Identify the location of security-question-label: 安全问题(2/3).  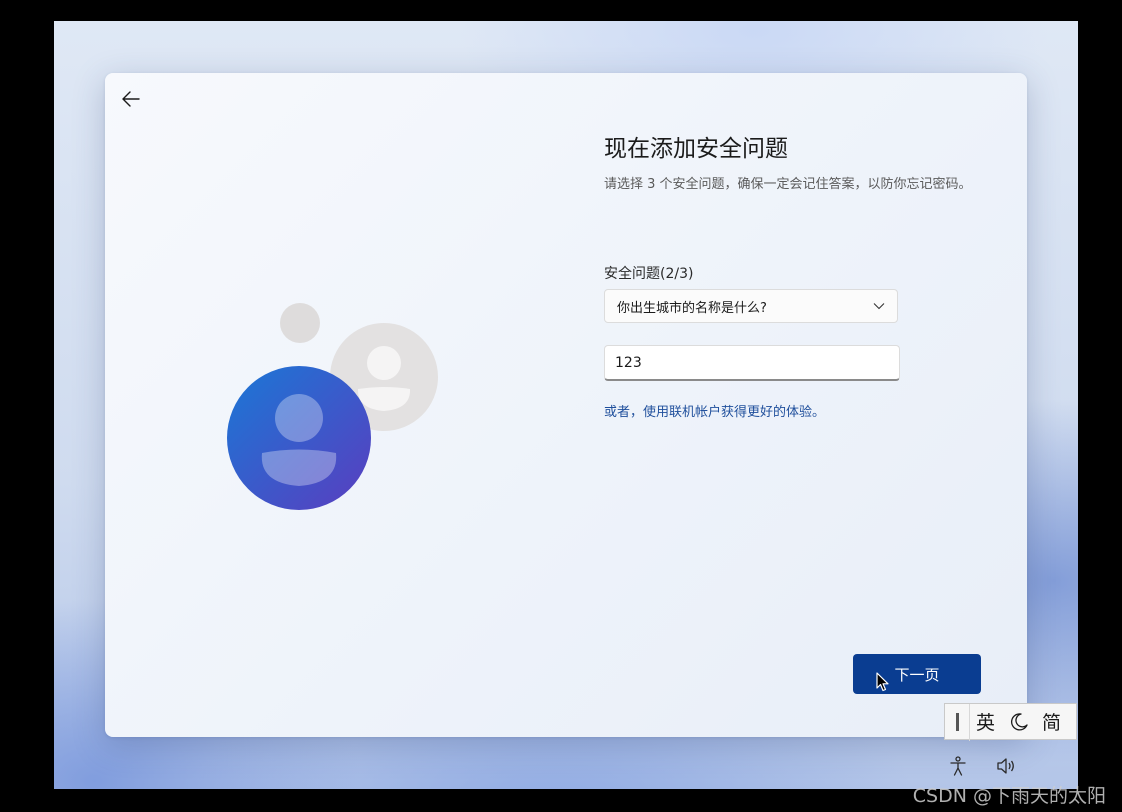
(649, 274).